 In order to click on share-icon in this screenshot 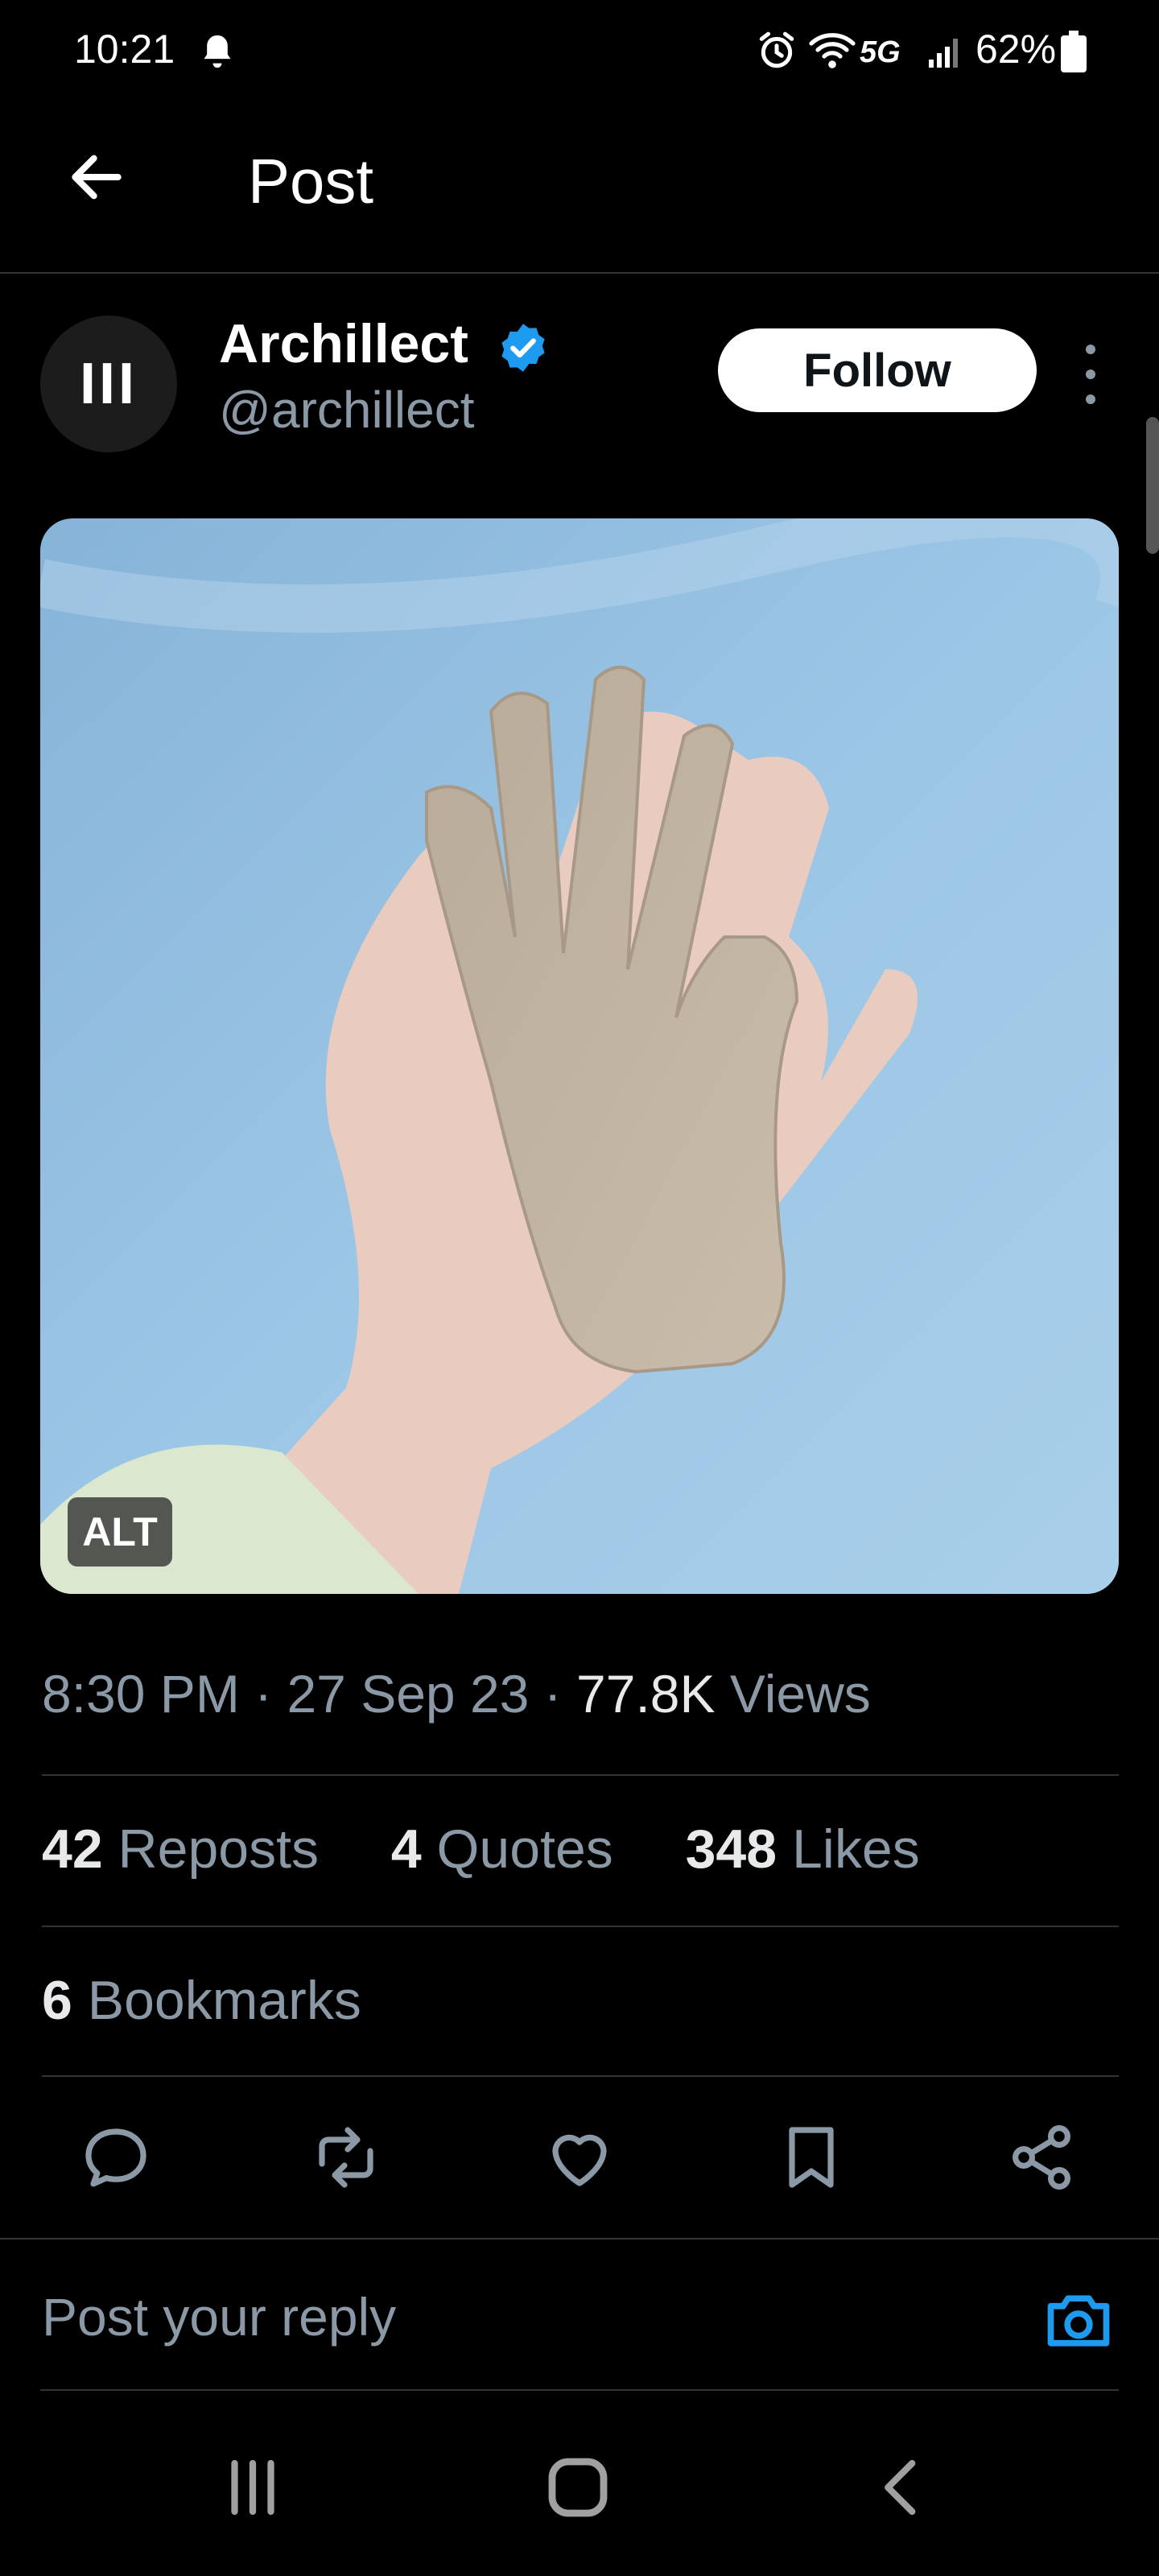, I will do `click(1041, 2157)`.